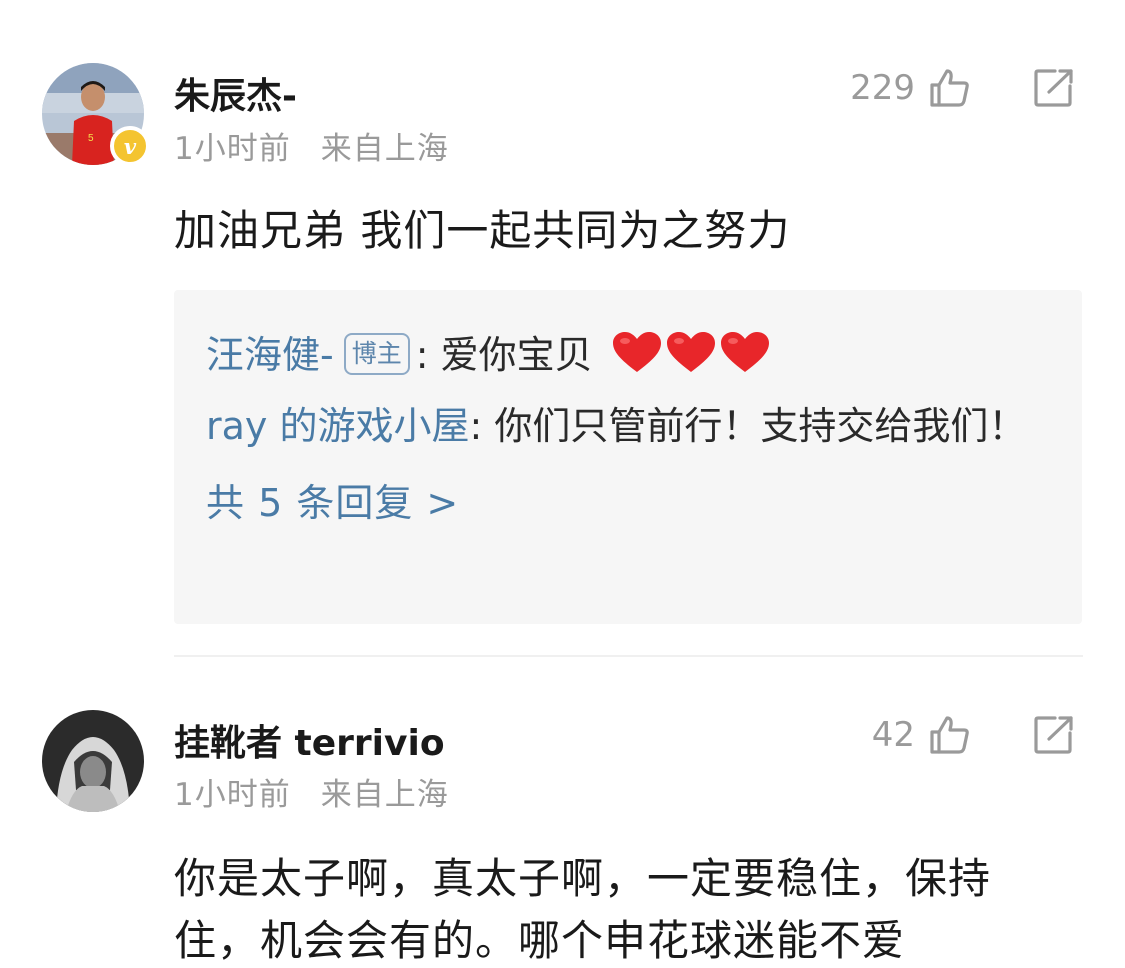 The image size is (1125, 968). Describe the element at coordinates (309, 740) in the screenshot. I see `username: 挂靴者 terrivio` at that location.